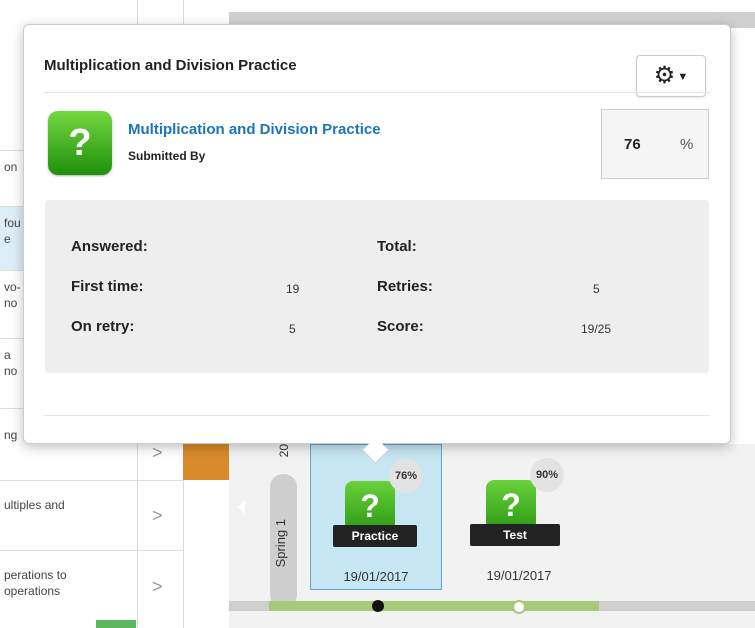  I want to click on on-retry-value: 5, so click(292, 329).